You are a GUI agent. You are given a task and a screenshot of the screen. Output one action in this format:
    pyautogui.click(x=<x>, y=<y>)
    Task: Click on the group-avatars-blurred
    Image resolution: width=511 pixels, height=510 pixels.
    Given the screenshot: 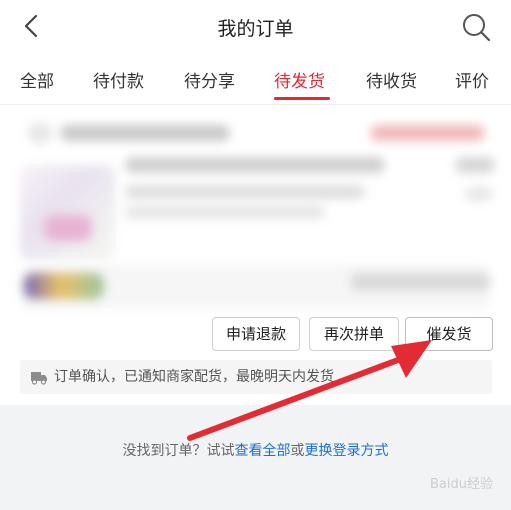 What is the action you would take?
    pyautogui.click(x=64, y=286)
    